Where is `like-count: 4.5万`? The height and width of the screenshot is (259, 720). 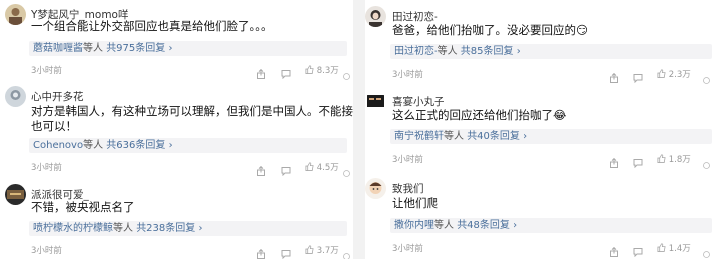 like-count: 4.5万 is located at coordinates (327, 168).